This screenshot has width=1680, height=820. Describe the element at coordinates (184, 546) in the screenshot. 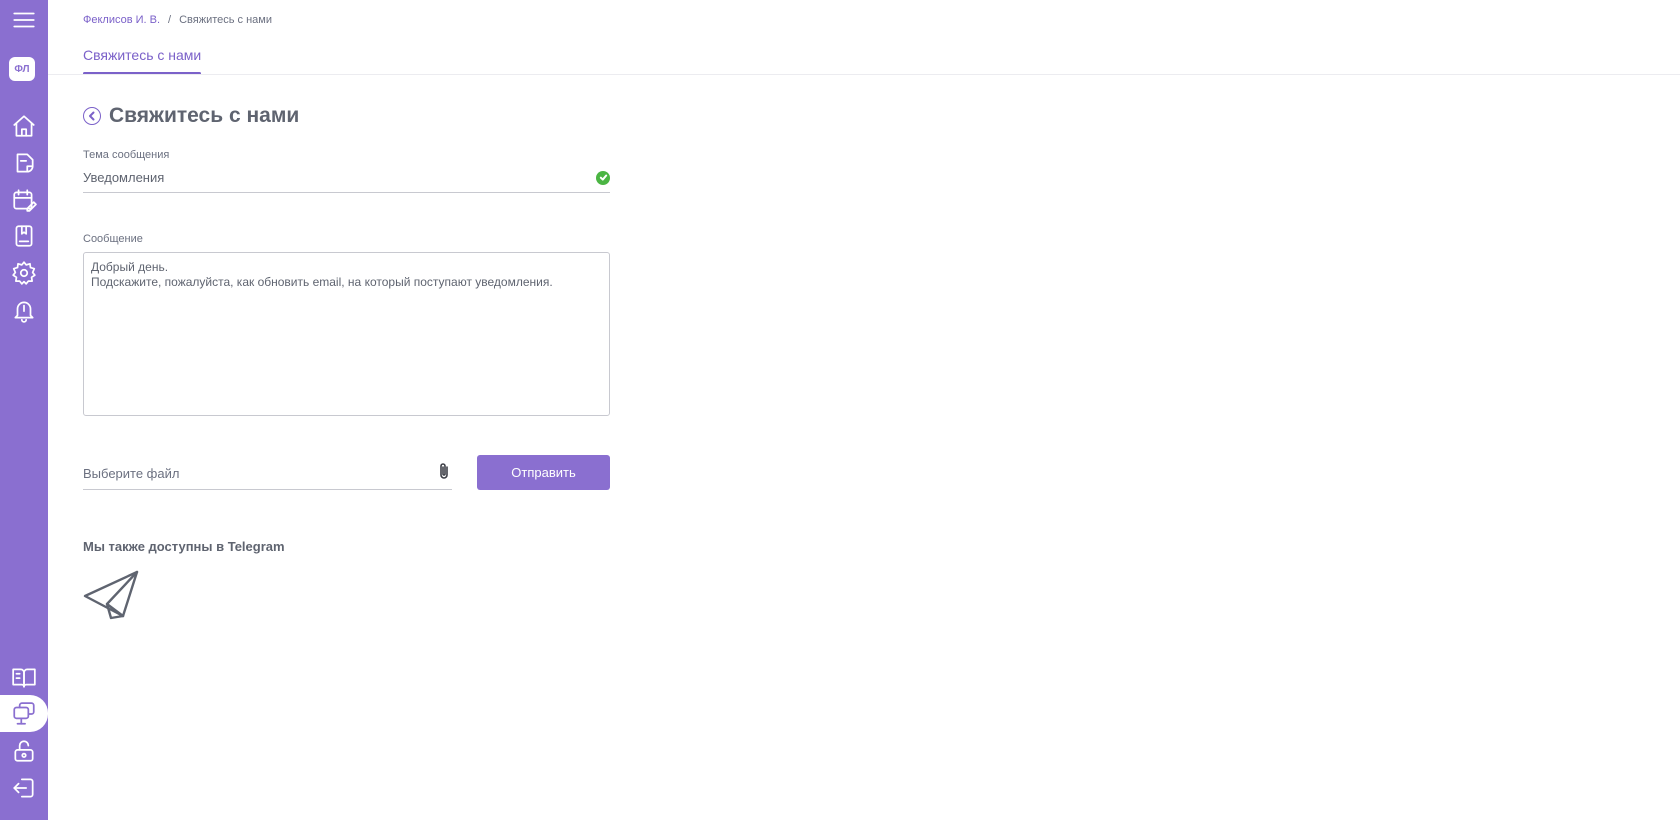

I see `telegram-heading: Мы также доступны в Telegram` at that location.